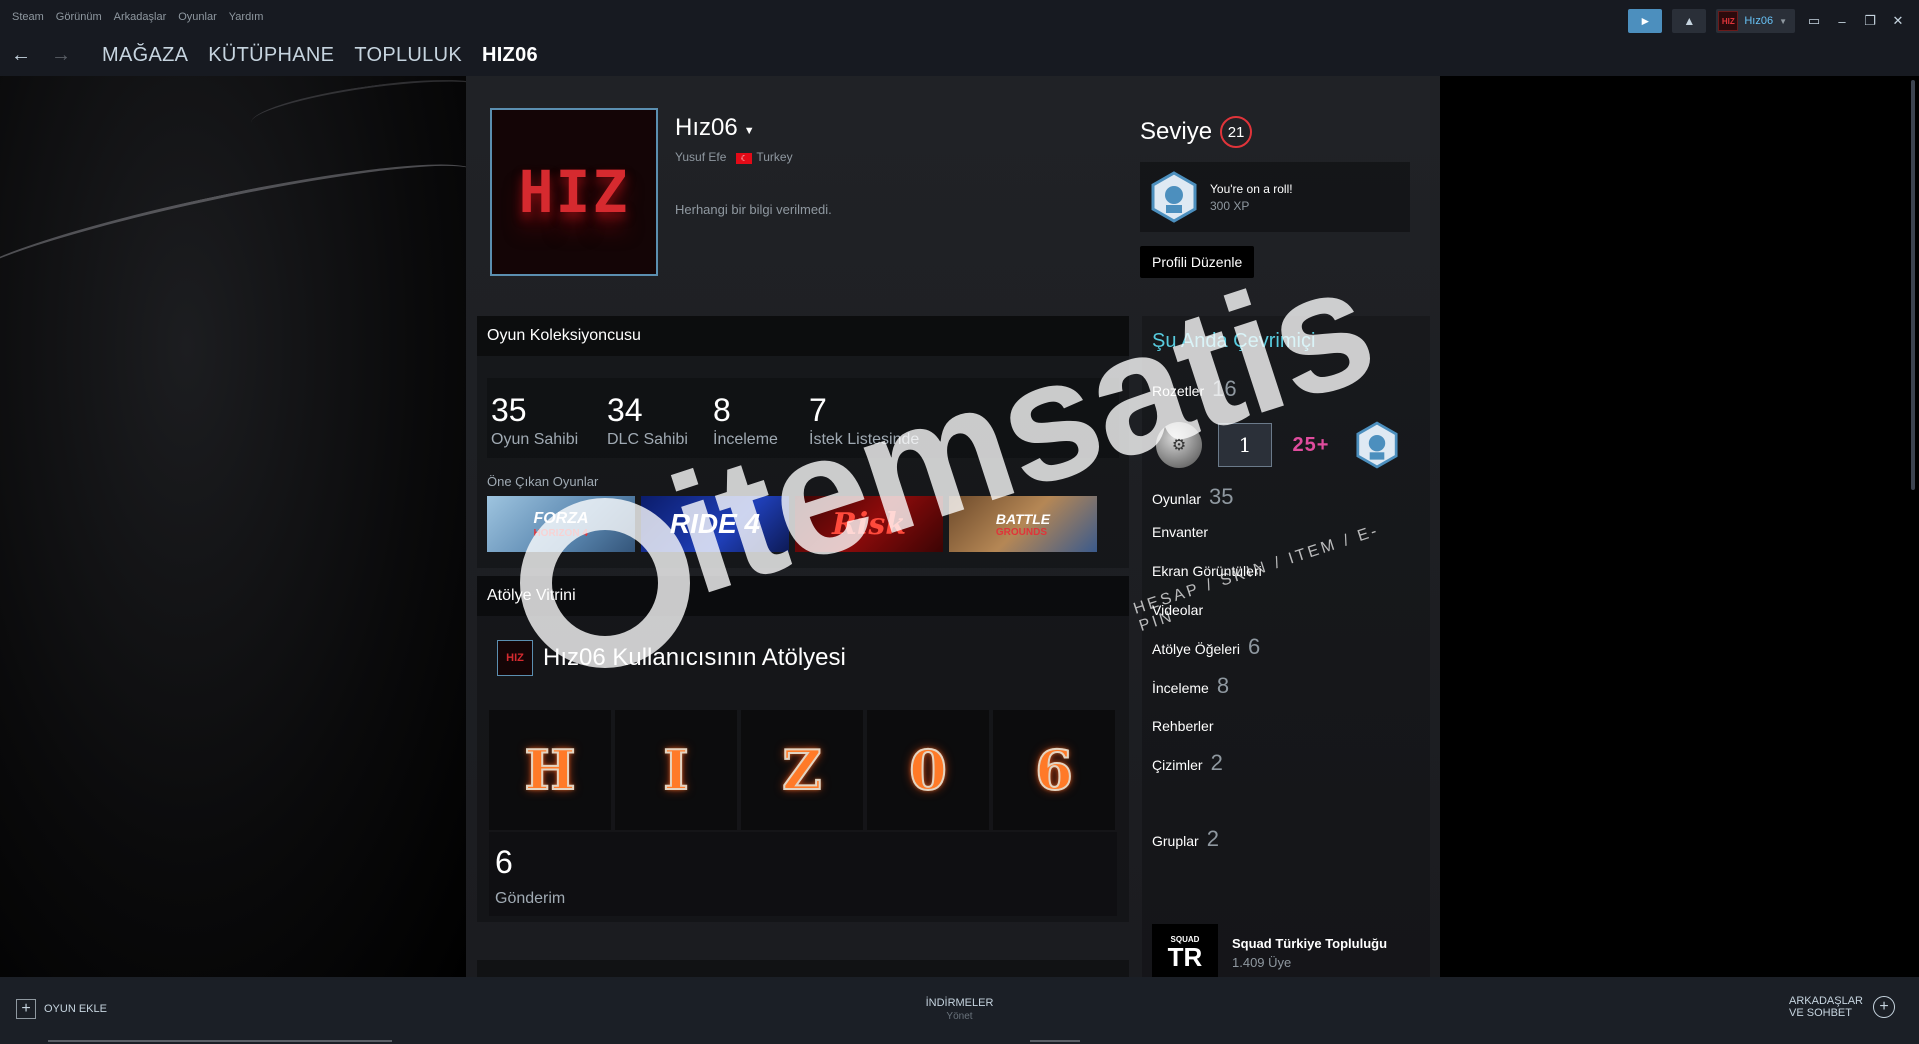 Image resolution: width=1919 pixels, height=1044 pixels. Describe the element at coordinates (959, 1016) in the screenshot. I see `downloads-sublabel: Yönet` at that location.